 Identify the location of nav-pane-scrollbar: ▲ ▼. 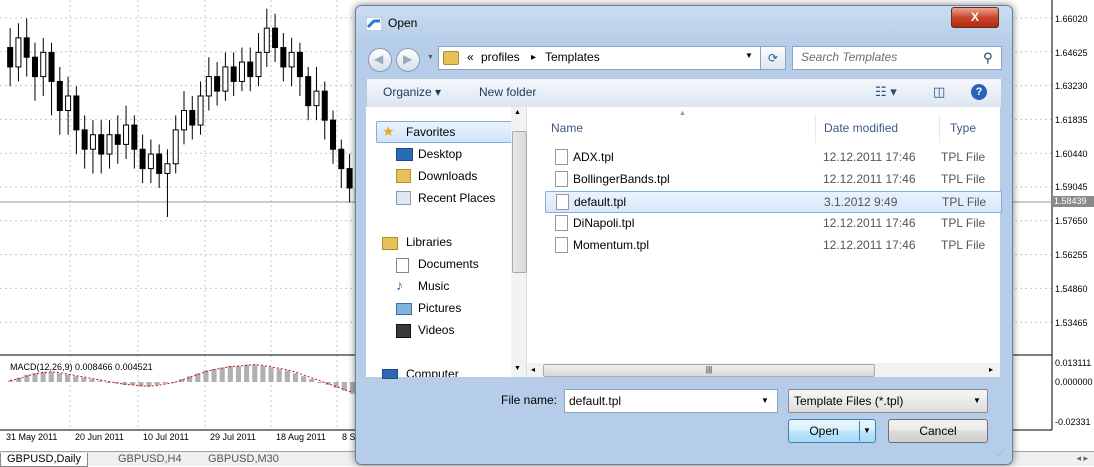
(519, 242).